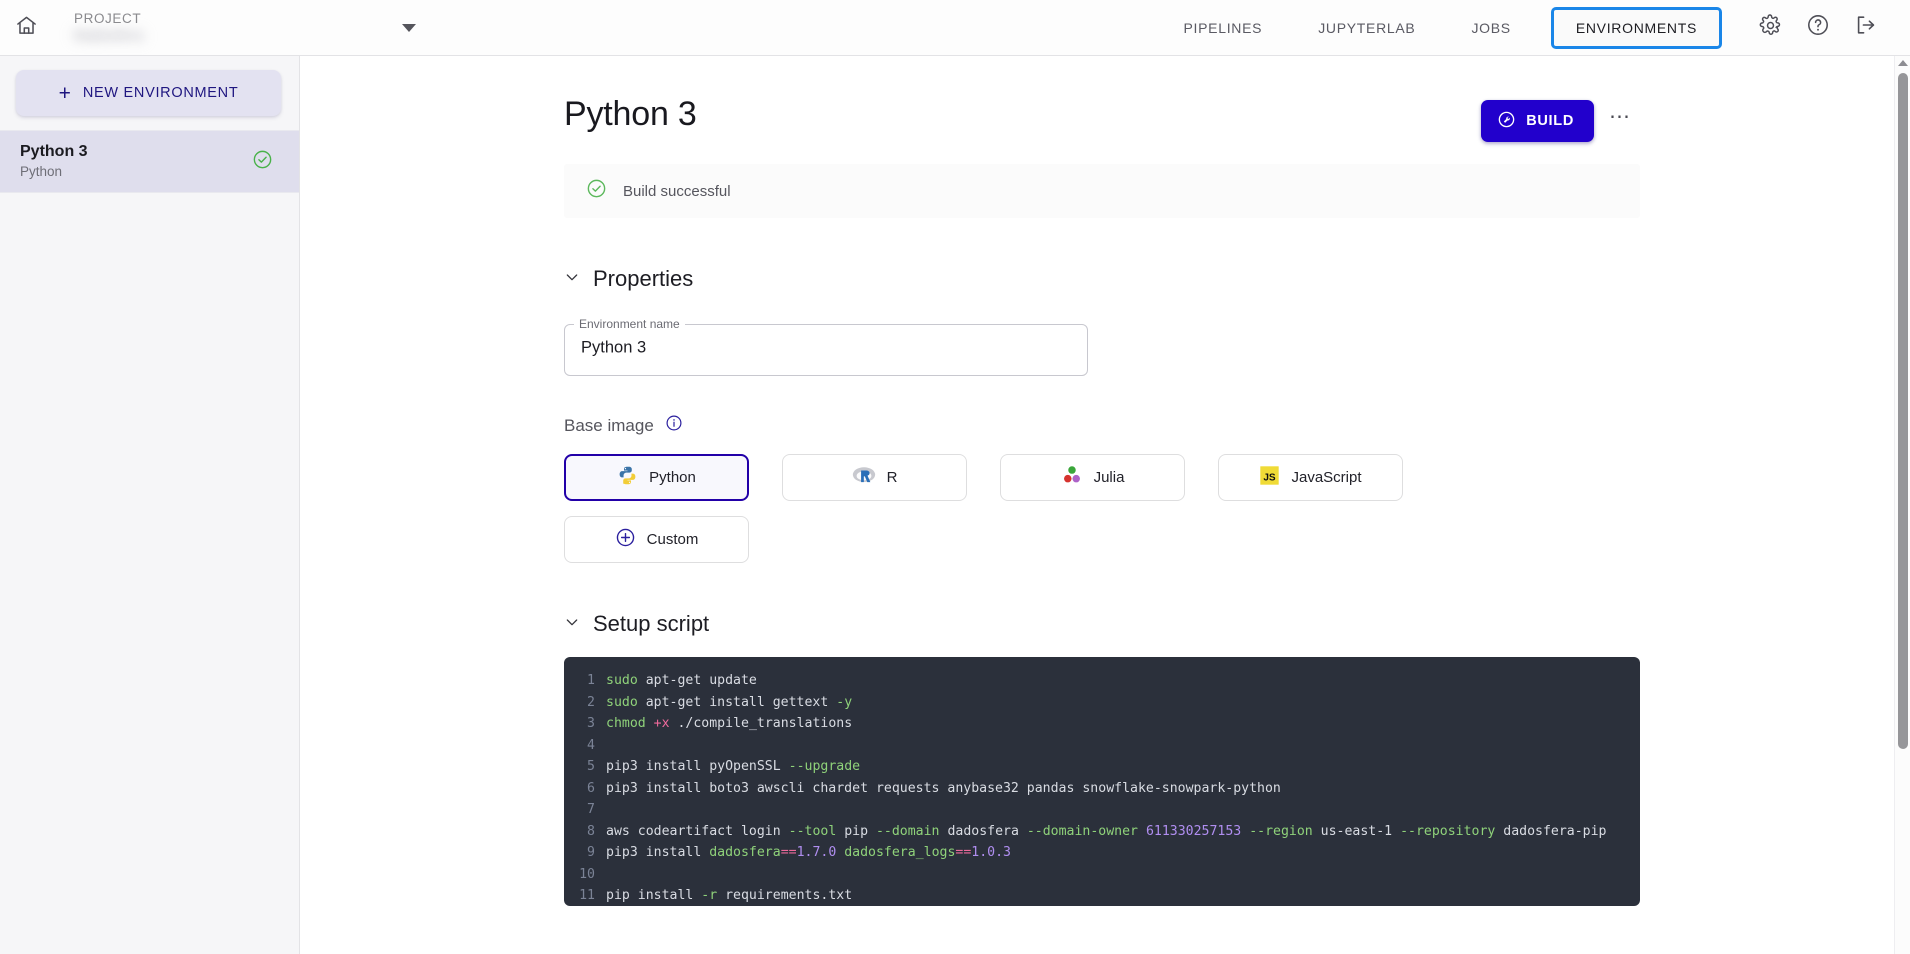 The width and height of the screenshot is (1910, 954). What do you see at coordinates (1636, 27) in the screenshot?
I see `tab-environments: ENVIRONMENTS` at bounding box center [1636, 27].